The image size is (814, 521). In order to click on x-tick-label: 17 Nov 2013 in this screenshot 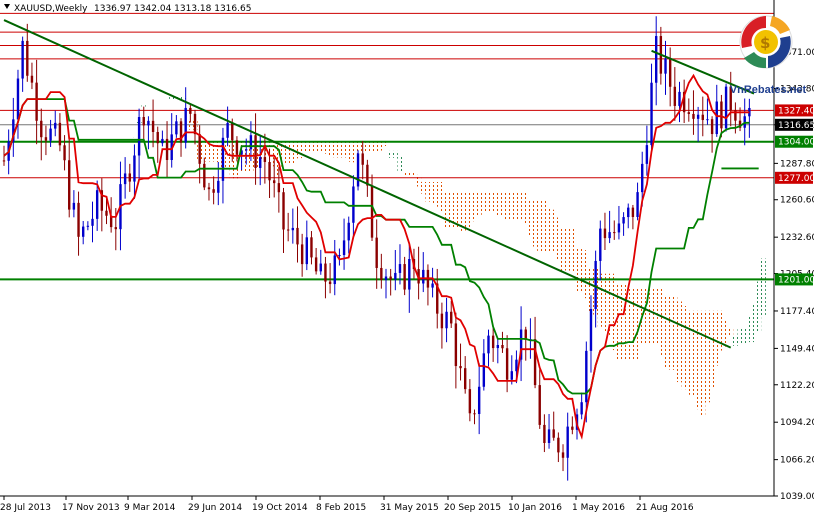, I will do `click(91, 508)`.